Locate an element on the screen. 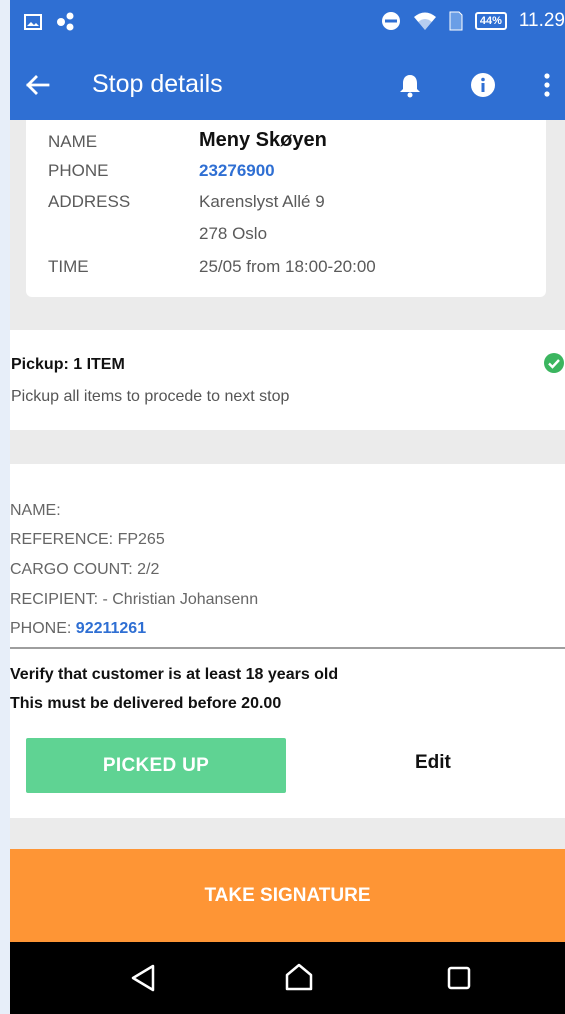 This screenshot has height=1014, width=565. status-left-icons is located at coordinates (50, 22).